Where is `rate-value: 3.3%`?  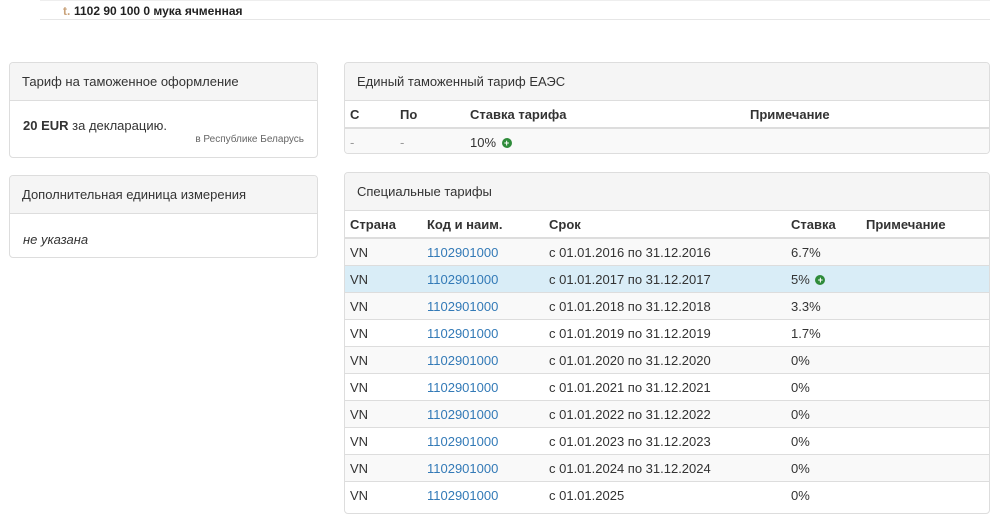 rate-value: 3.3% is located at coordinates (806, 306).